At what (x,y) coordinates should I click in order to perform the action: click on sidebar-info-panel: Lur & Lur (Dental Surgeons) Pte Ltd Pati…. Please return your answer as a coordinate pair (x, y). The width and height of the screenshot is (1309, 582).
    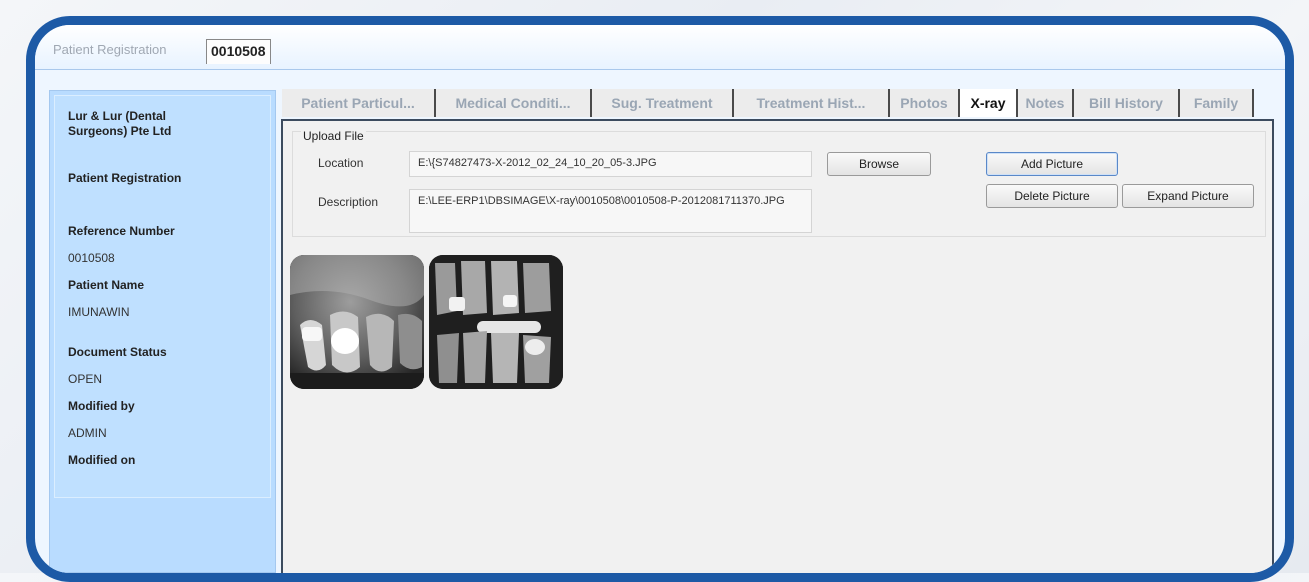
    Looking at the image, I should click on (162, 296).